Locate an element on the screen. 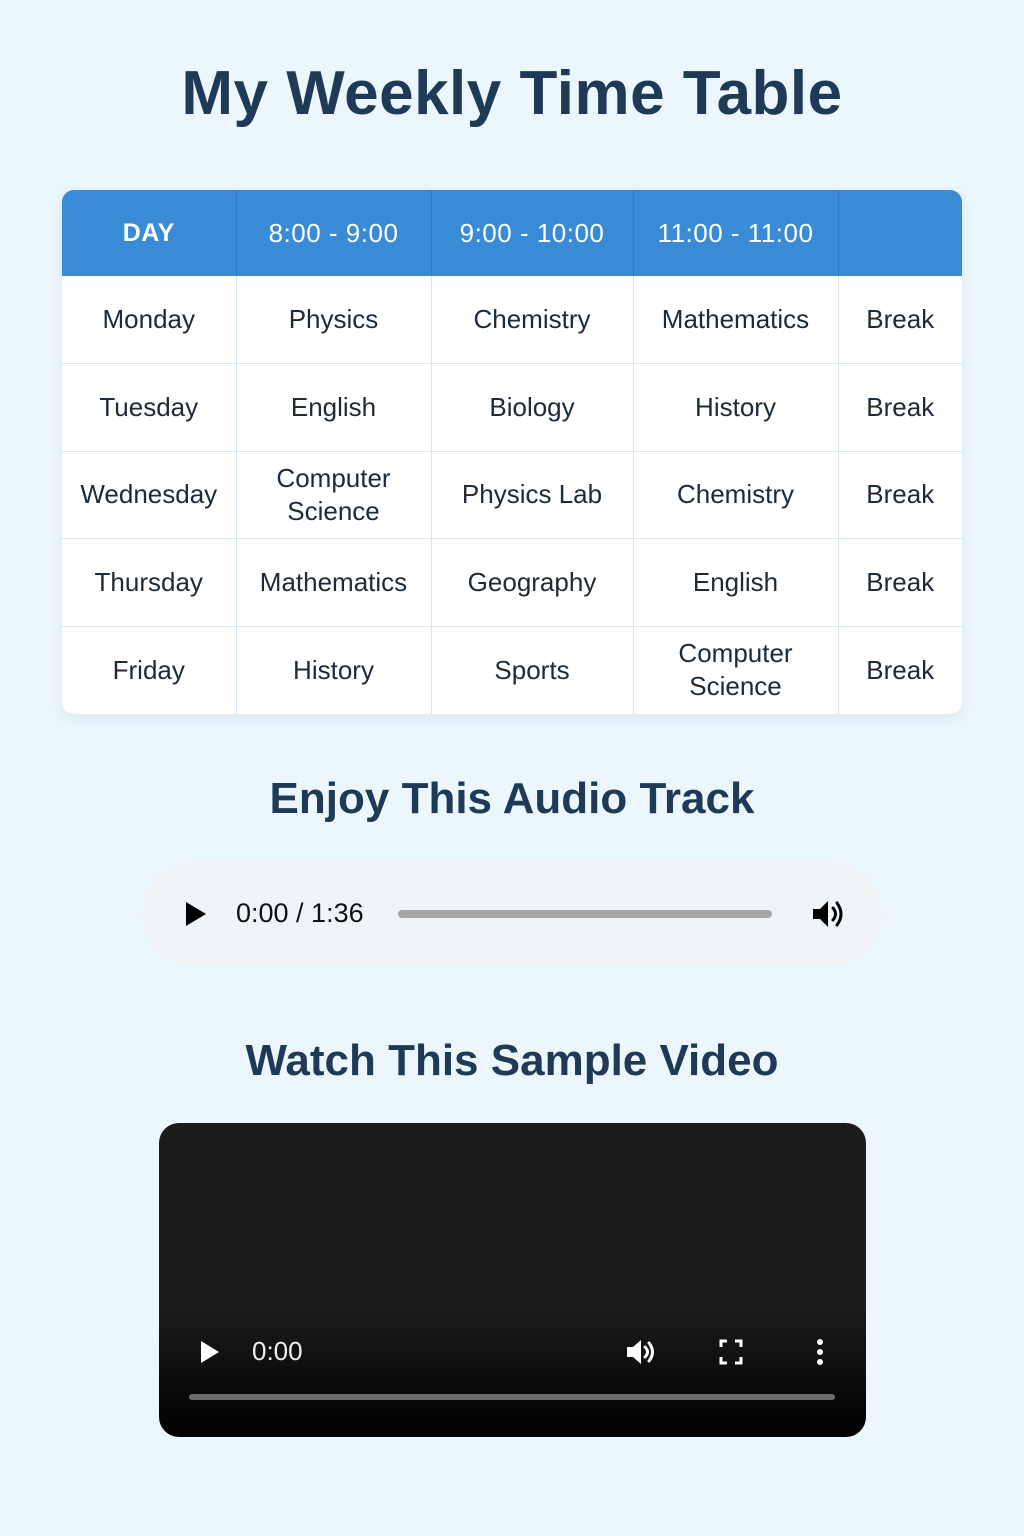  audio-progress-slider is located at coordinates (585, 914).